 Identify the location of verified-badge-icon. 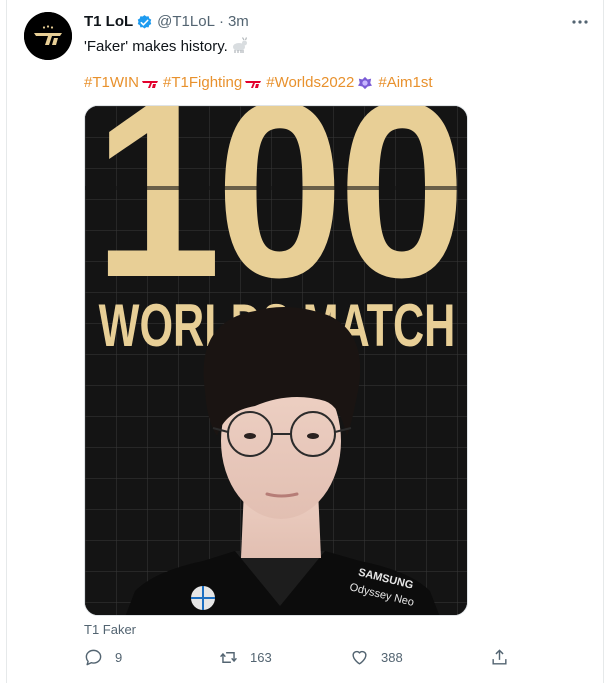
(144, 21).